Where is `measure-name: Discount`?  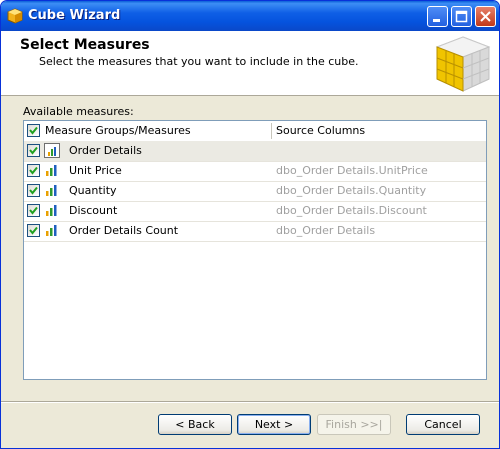 measure-name: Discount is located at coordinates (93, 210).